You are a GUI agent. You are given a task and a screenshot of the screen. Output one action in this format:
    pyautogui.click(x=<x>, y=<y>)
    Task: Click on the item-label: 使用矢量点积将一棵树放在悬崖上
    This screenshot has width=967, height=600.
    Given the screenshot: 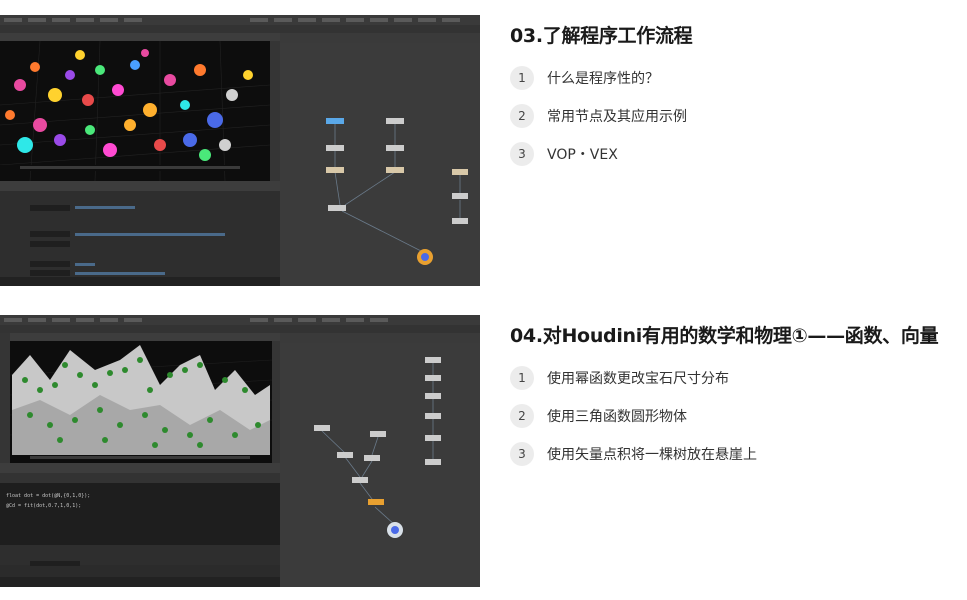 What is the action you would take?
    pyautogui.click(x=652, y=455)
    